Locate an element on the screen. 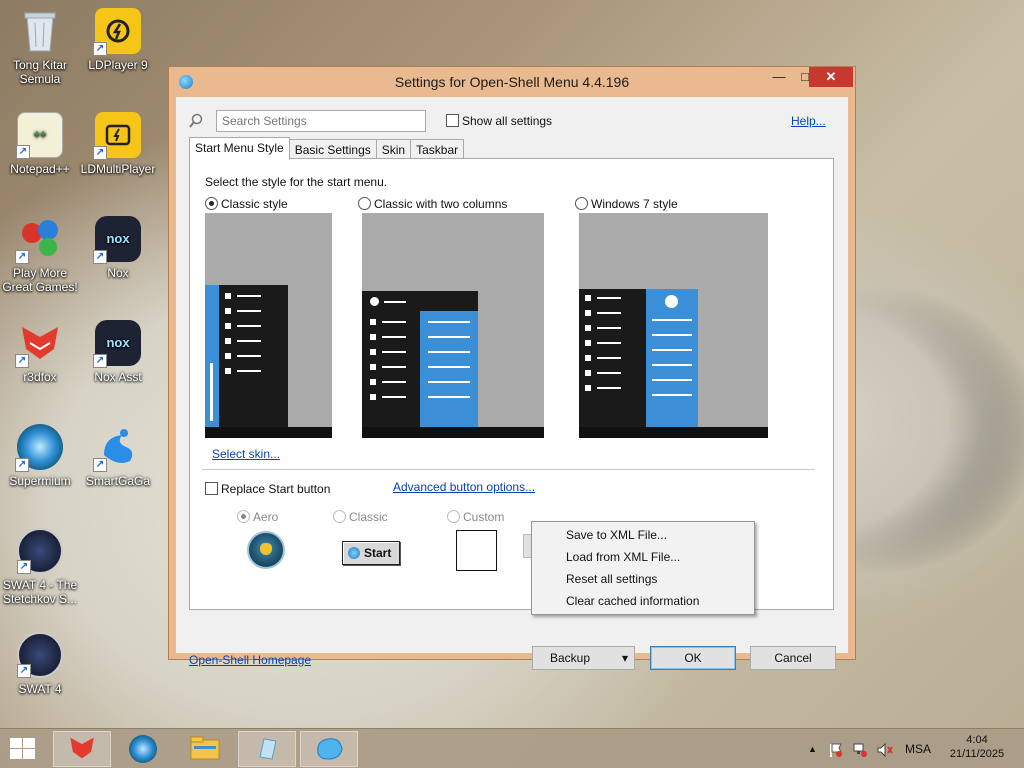 Image resolution: width=1024 pixels, height=768 pixels. desktop-icon-r3dfox: ↗ r3dfox is located at coordinates (40, 352).